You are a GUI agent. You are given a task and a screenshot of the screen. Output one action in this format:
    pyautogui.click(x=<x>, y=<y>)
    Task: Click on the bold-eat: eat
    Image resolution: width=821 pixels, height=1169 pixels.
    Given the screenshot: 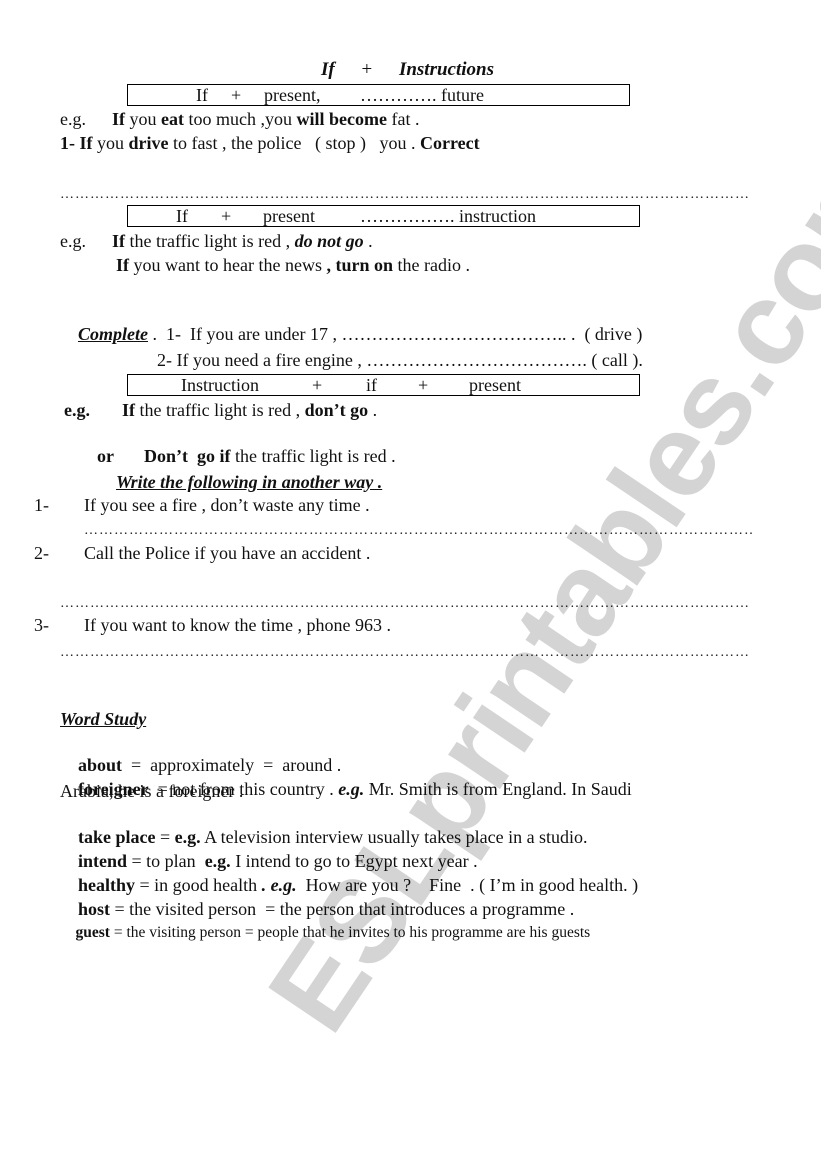 What is the action you would take?
    pyautogui.click(x=172, y=119)
    